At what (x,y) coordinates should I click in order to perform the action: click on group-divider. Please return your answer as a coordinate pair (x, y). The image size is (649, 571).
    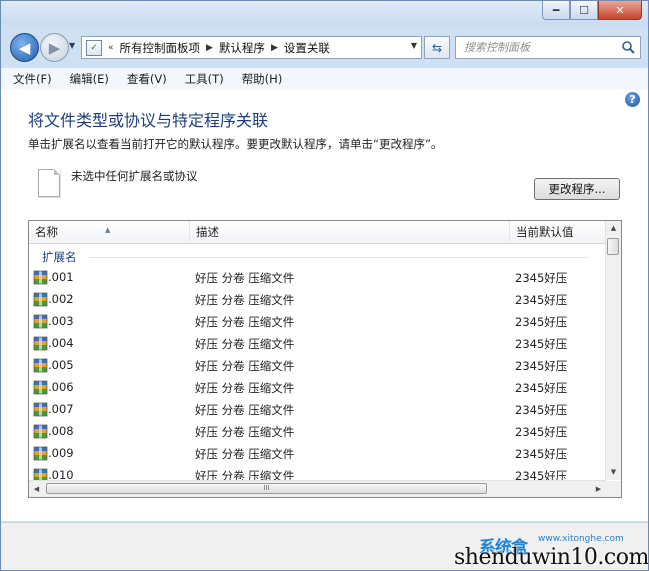
    Looking at the image, I should click on (339, 257).